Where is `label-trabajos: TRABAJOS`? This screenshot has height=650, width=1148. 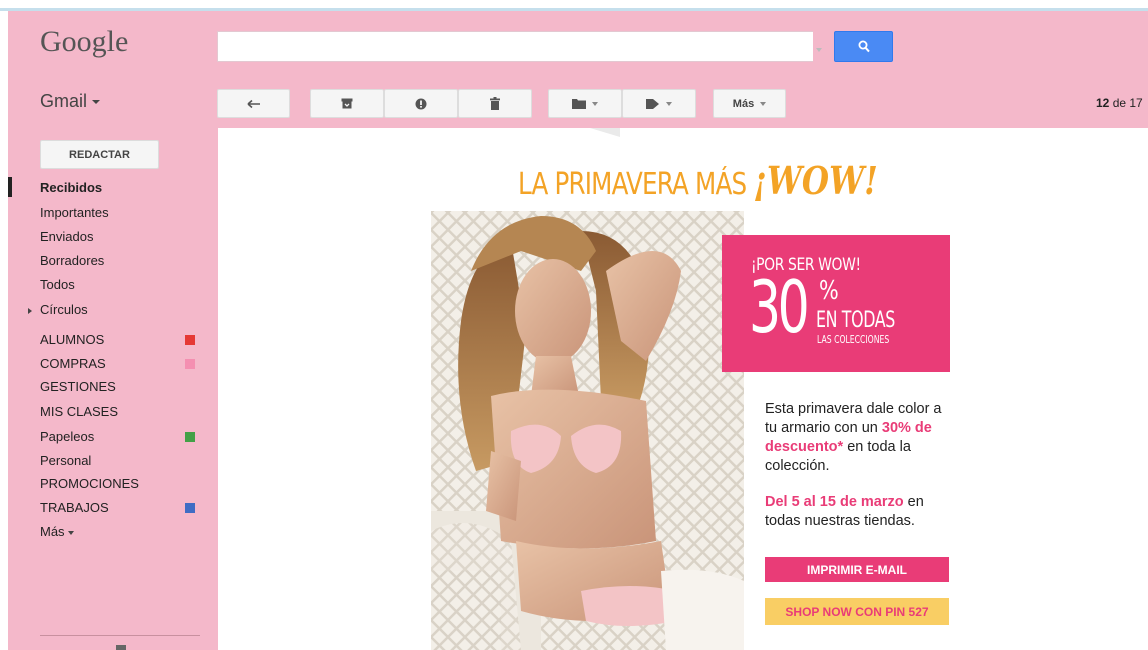 label-trabajos: TRABAJOS is located at coordinates (74, 507).